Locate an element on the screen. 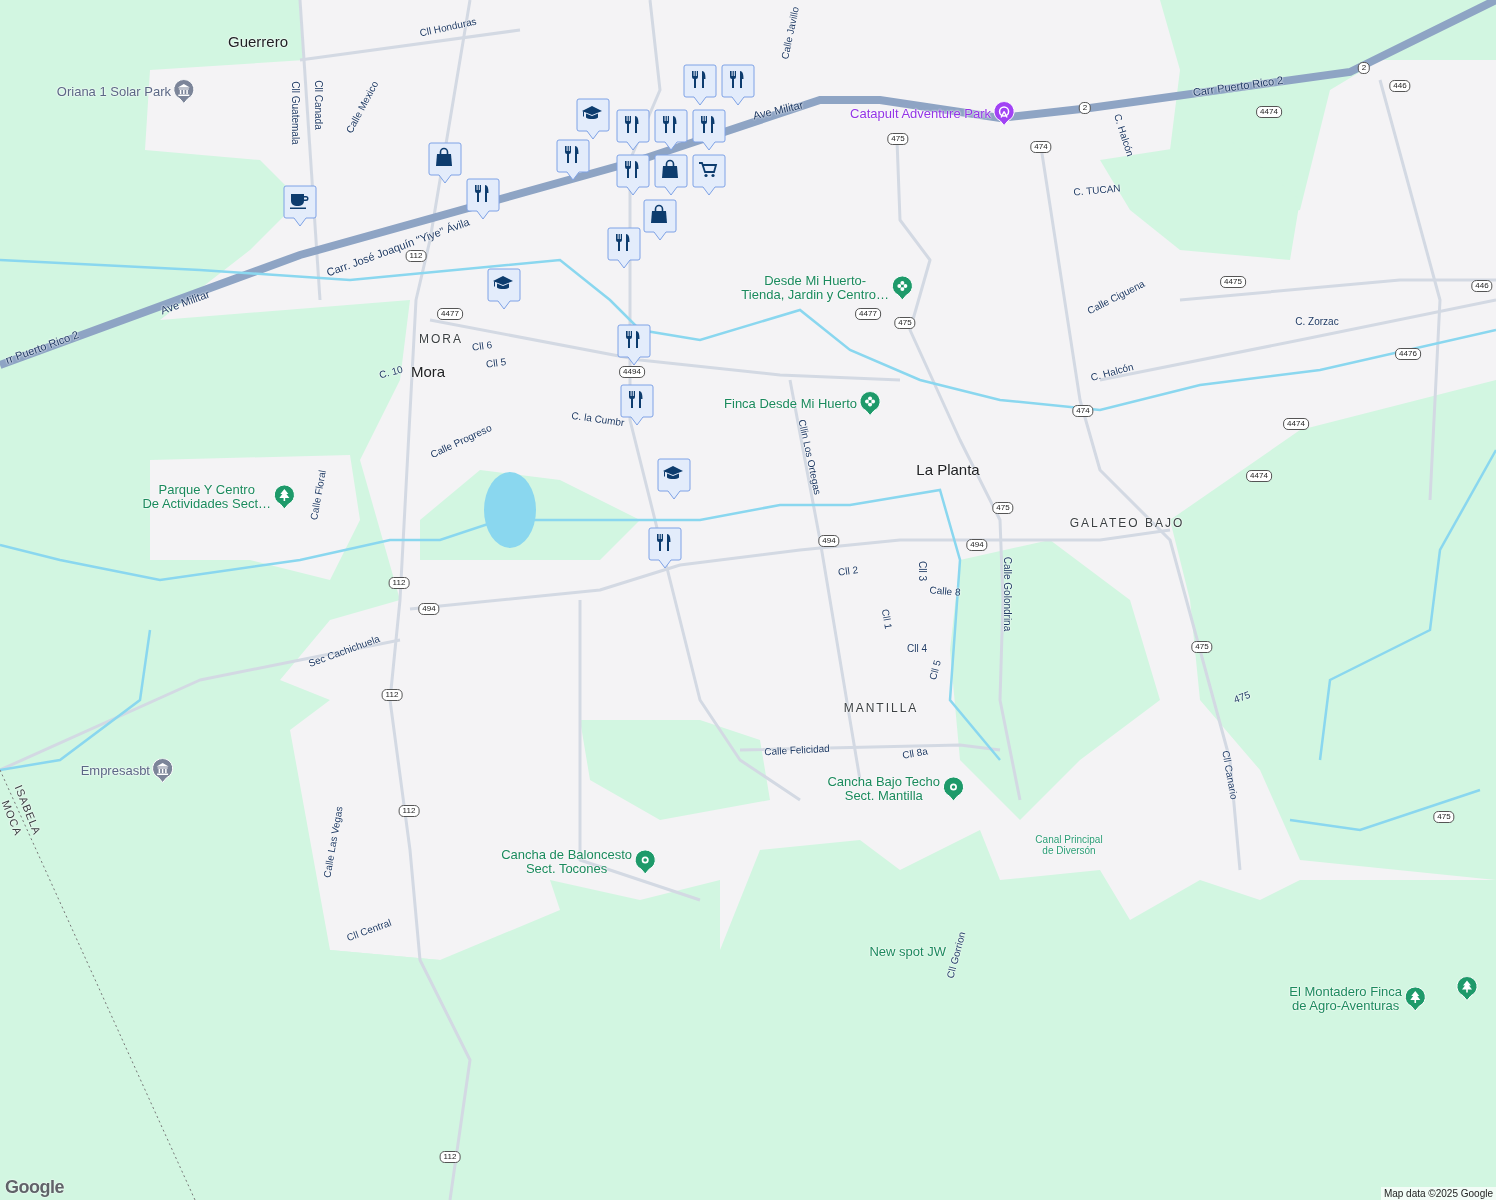  street-label: Cll Guatemala is located at coordinates (295, 113).